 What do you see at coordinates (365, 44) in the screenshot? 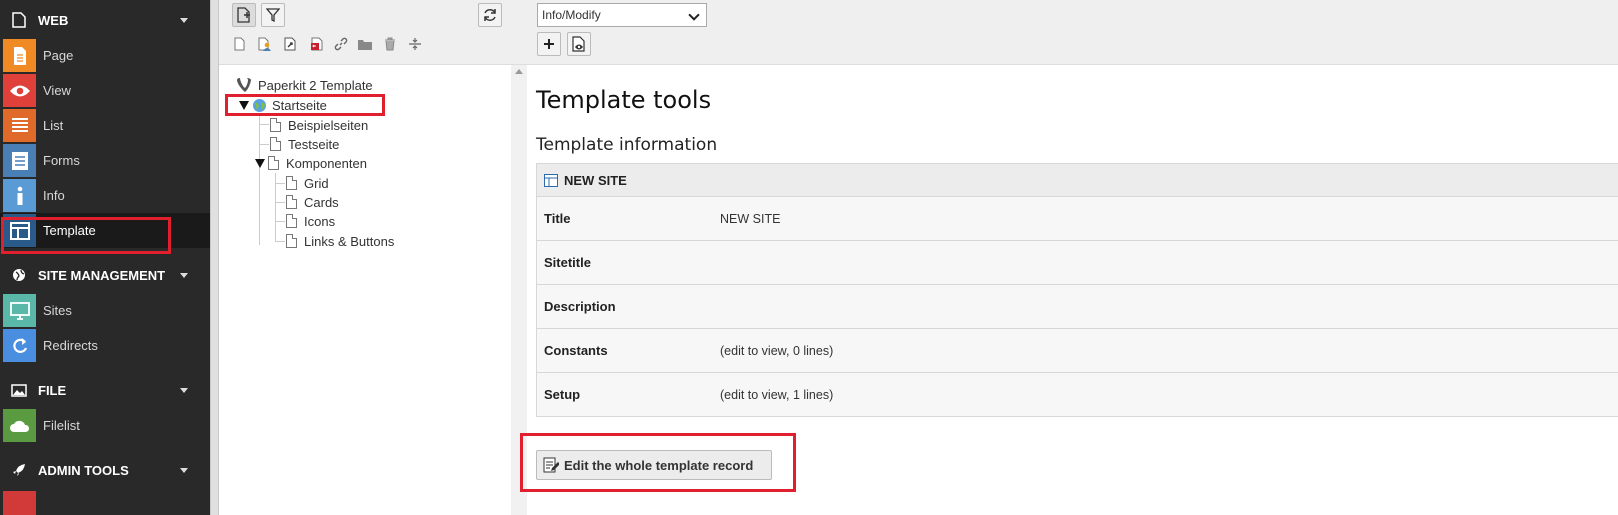
I see `folder-icon` at bounding box center [365, 44].